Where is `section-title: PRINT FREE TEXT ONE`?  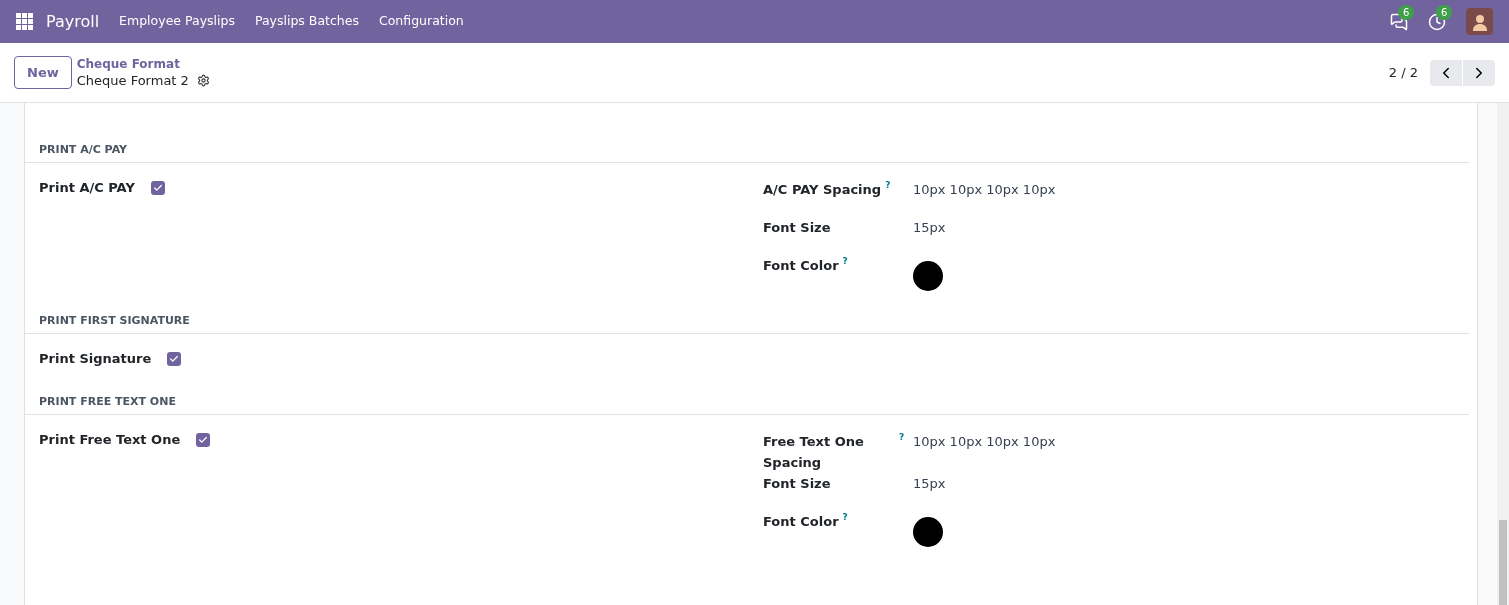 section-title: PRINT FREE TEXT ONE is located at coordinates (107, 401).